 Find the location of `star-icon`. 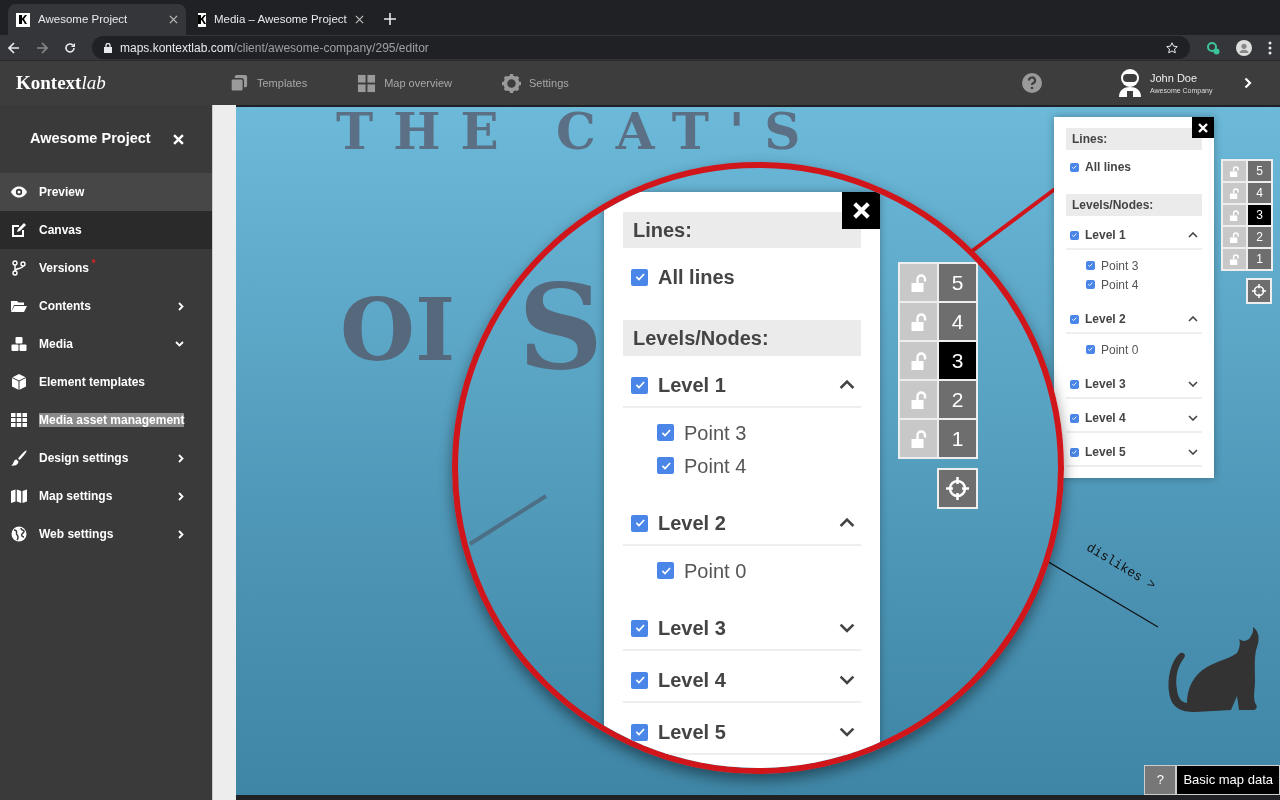

star-icon is located at coordinates (1172, 47).